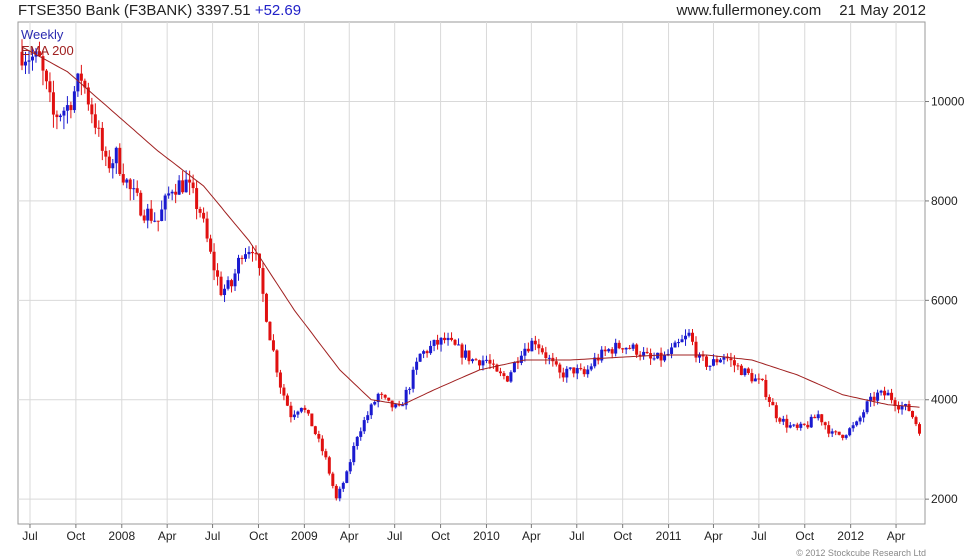 The height and width of the screenshot is (560, 980). Describe the element at coordinates (531, 536) in the screenshot. I see `x-tick-label: Apr` at that location.